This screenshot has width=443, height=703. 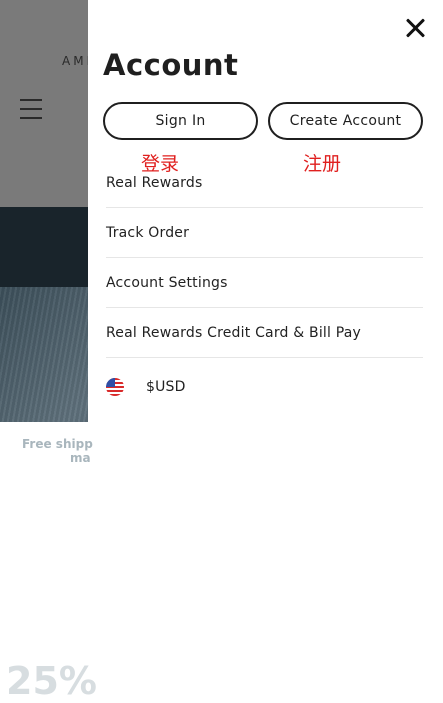 I want to click on drawer-title: Account, so click(x=171, y=65).